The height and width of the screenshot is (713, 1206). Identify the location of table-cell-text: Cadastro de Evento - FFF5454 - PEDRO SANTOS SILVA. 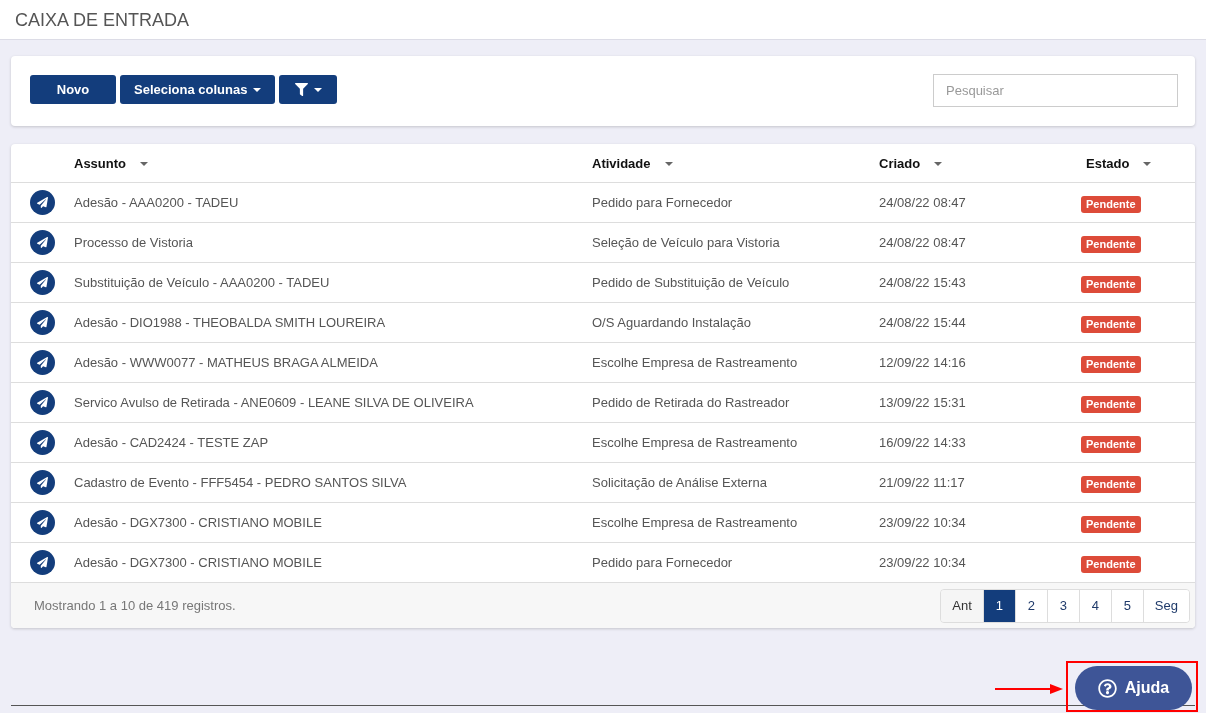
(240, 482).